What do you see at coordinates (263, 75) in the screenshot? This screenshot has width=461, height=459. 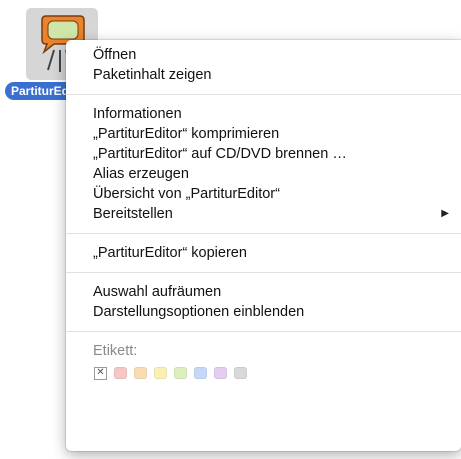 I see `menu-item-show-package-contents: Paketinhalt zeigen` at bounding box center [263, 75].